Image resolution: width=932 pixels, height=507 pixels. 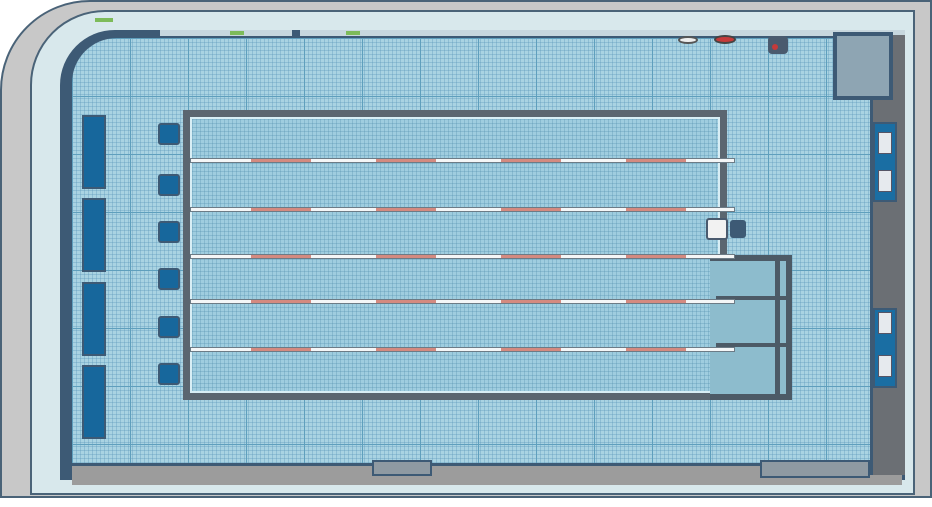 I want to click on equipment-icon, so click(x=778, y=45).